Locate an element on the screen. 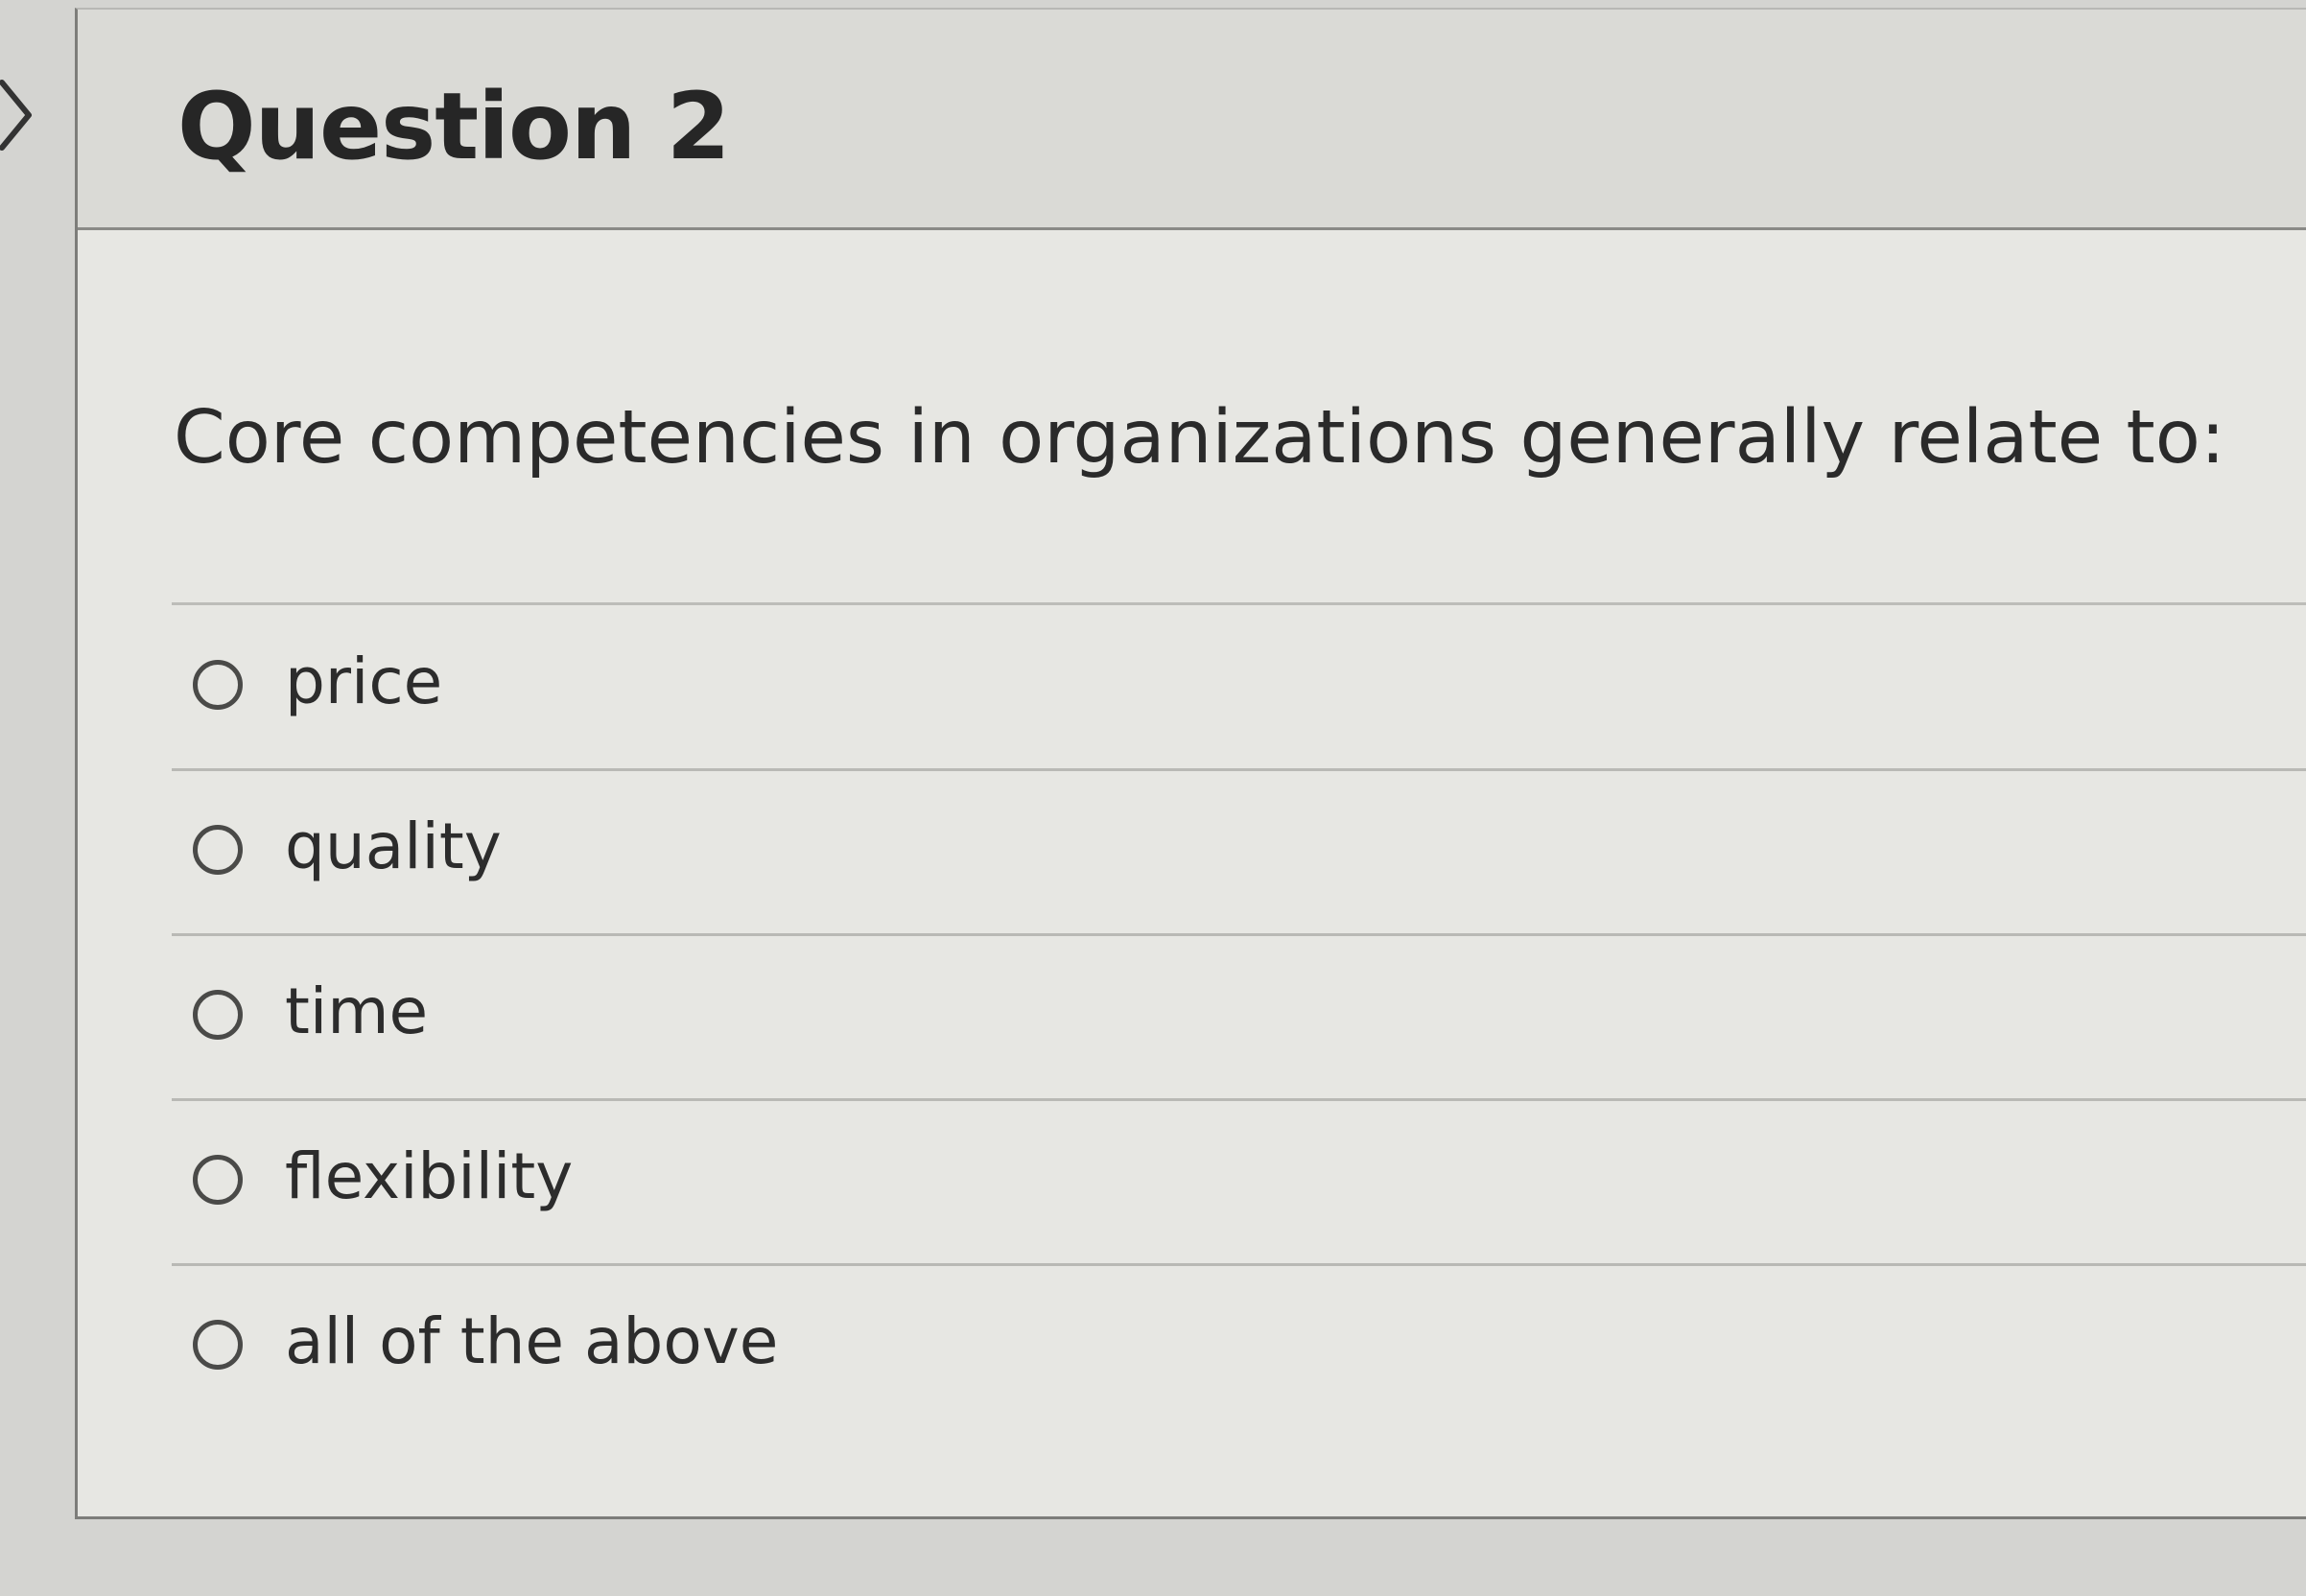 This screenshot has width=2306, height=1596. answer-option-quality: quality is located at coordinates (1239, 853).